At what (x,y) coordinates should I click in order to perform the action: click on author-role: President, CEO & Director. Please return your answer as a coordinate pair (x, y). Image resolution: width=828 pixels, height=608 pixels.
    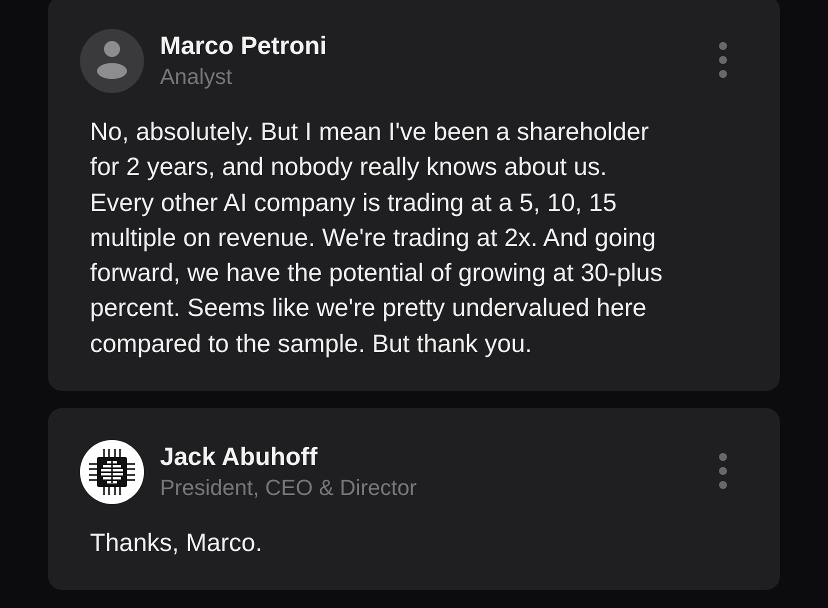
    Looking at the image, I should click on (288, 488).